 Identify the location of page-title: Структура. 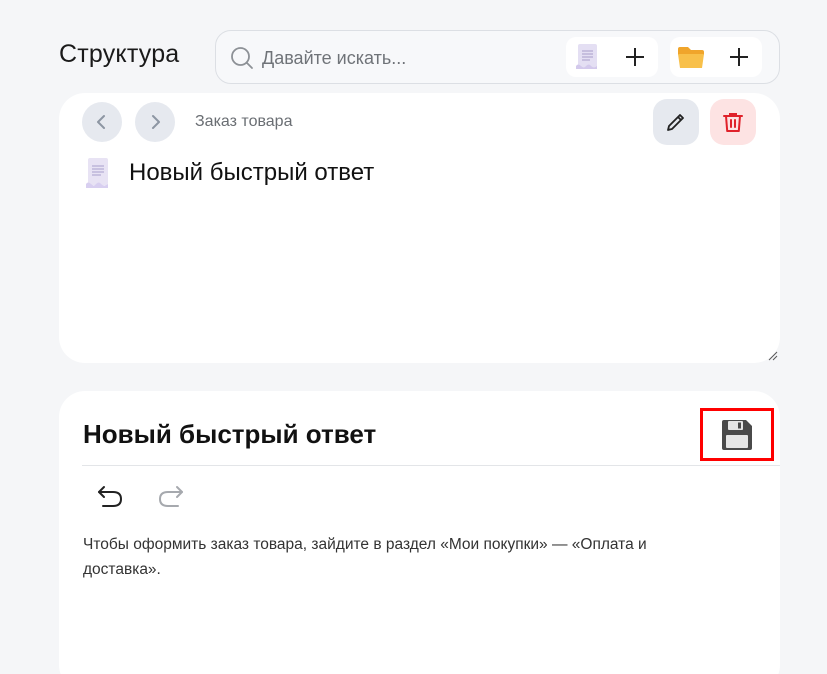
(119, 54).